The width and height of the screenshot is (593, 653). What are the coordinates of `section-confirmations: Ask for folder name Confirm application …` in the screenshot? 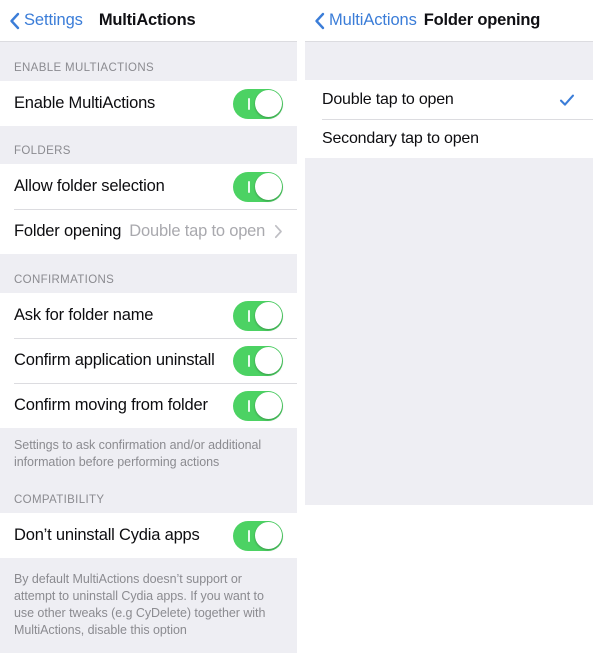 It's located at (148, 360).